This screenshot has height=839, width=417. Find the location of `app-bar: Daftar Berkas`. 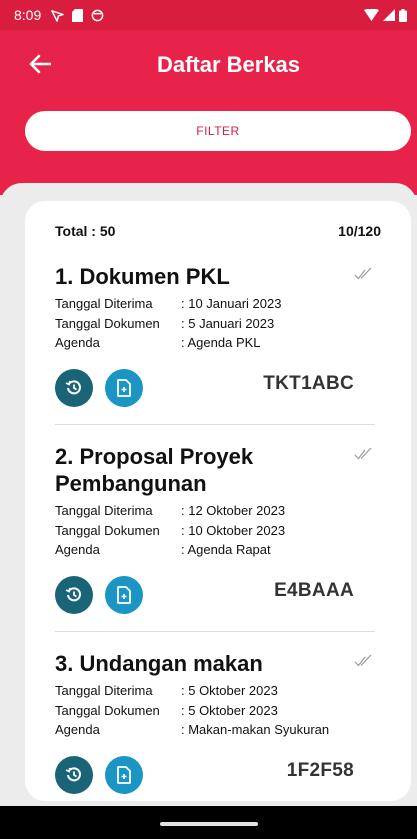

app-bar: Daftar Berkas is located at coordinates (208, 65).